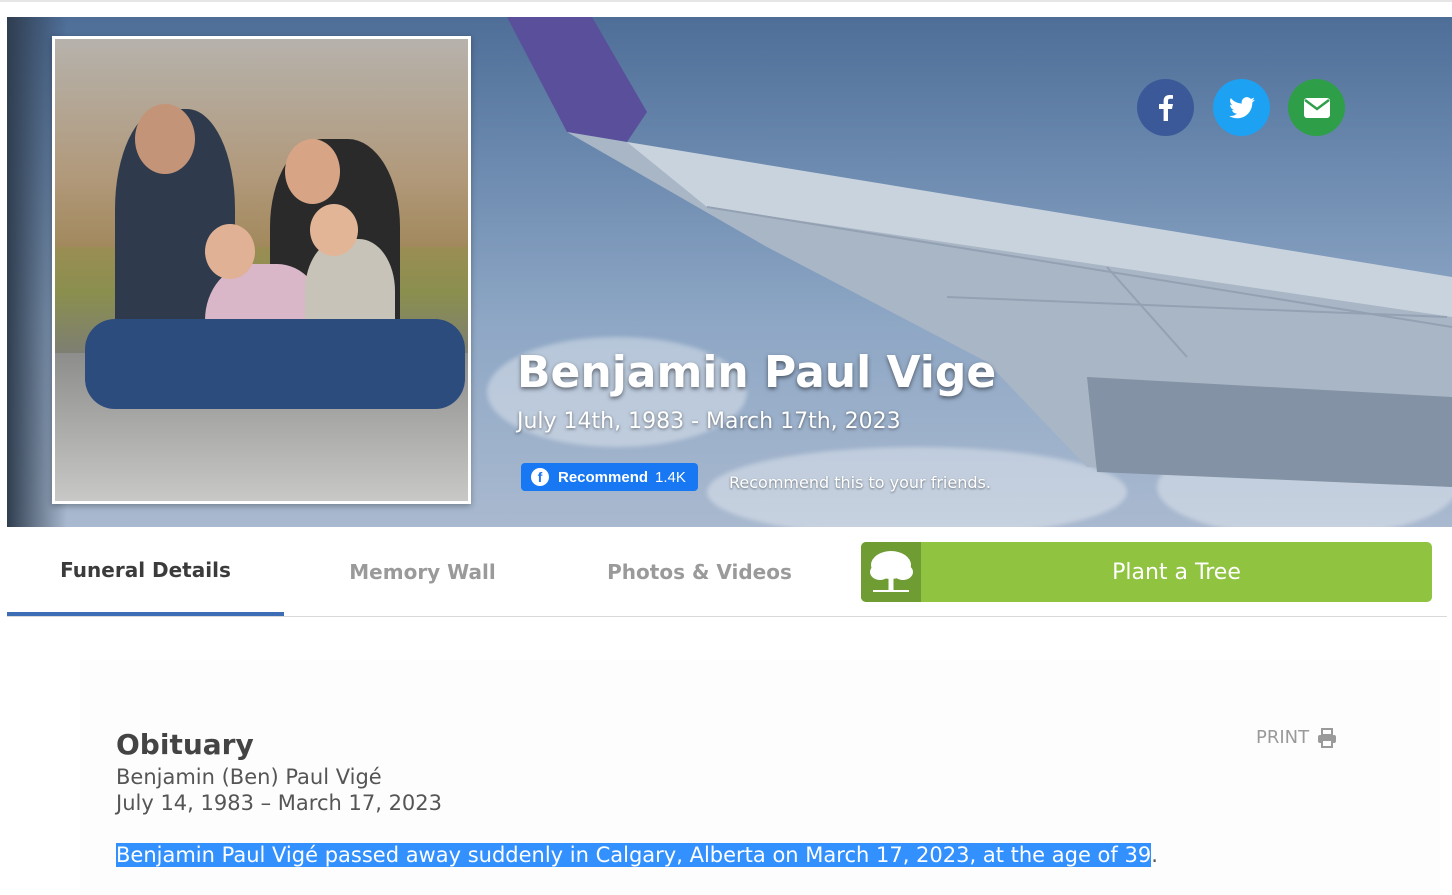 The width and height of the screenshot is (1452, 895). I want to click on obituary-full-name: Benjamin (Ben) Paul Vigé, so click(249, 777).